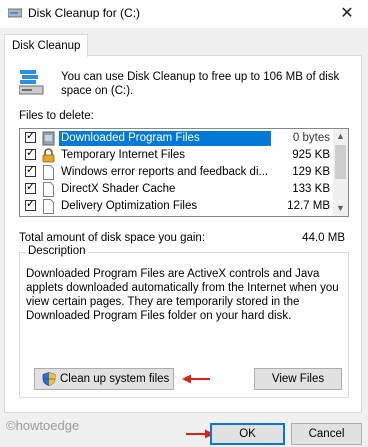 Image resolution: width=368 pixels, height=447 pixels. Describe the element at coordinates (43, 425) in the screenshot. I see `watermark-text: ©howtoedge` at that location.